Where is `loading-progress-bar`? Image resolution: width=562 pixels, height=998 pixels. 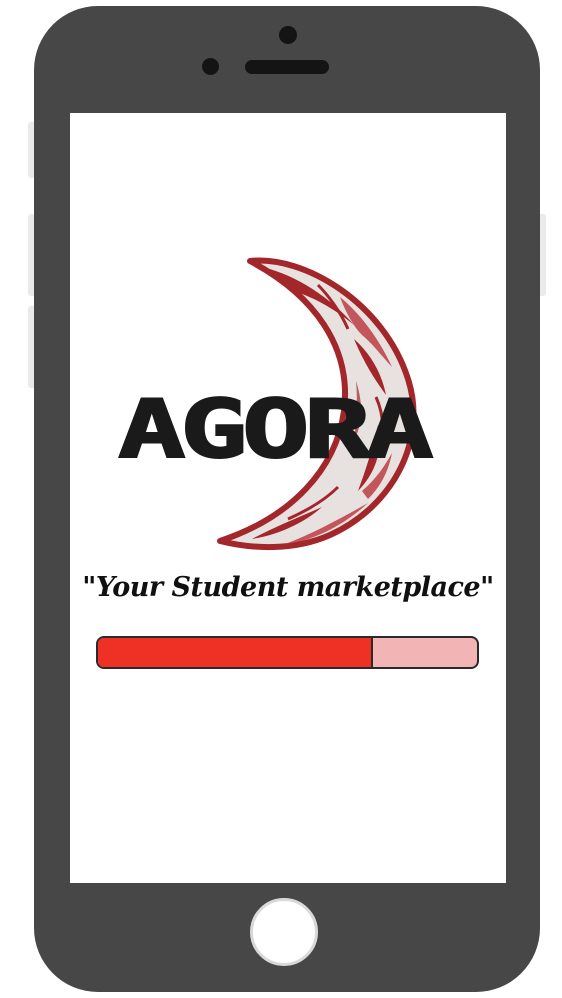 loading-progress-bar is located at coordinates (287, 652).